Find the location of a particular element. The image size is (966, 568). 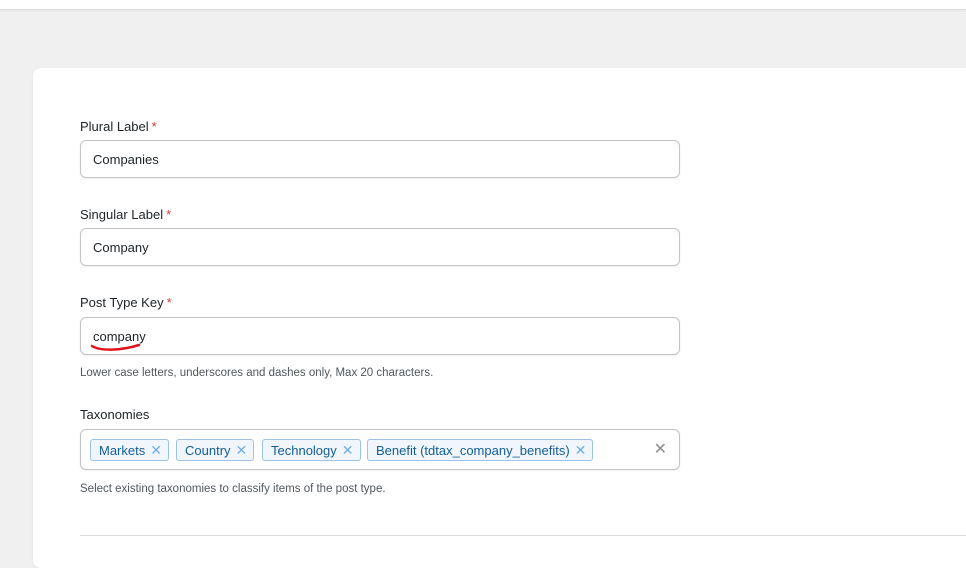

singular-label-heading: Singular Label * is located at coordinates (380, 215).